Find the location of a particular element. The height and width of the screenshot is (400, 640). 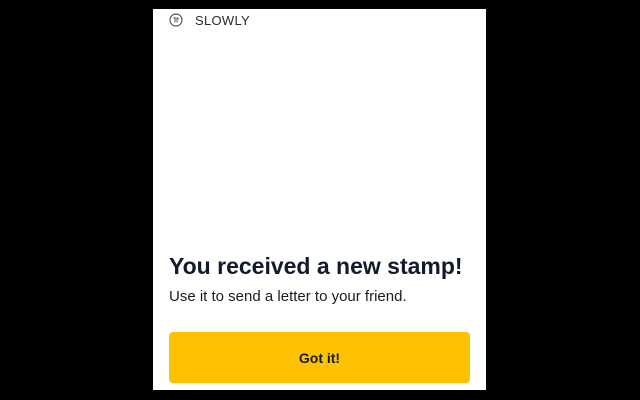

stamp-label: SLOWLY is located at coordinates (223, 20).